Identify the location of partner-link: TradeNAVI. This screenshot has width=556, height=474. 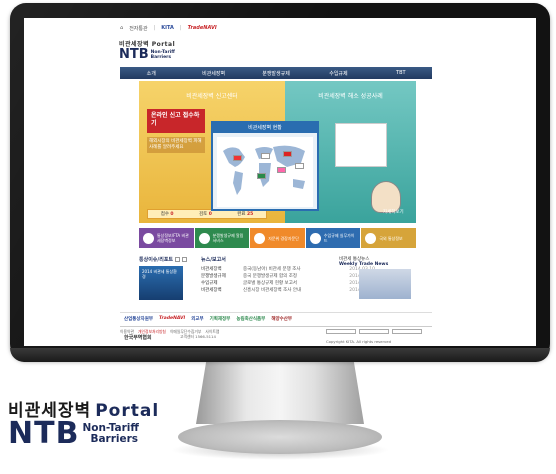
(172, 318).